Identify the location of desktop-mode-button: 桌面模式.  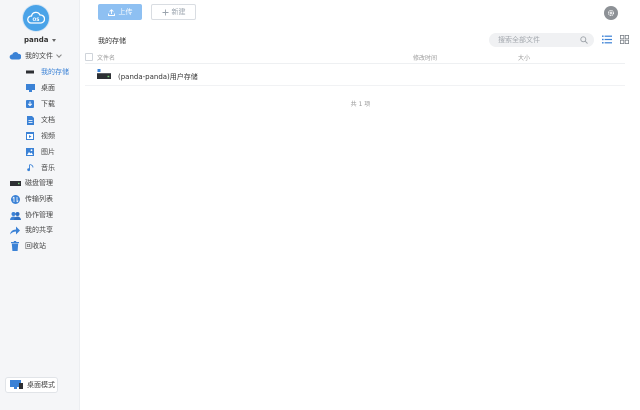
(31, 385).